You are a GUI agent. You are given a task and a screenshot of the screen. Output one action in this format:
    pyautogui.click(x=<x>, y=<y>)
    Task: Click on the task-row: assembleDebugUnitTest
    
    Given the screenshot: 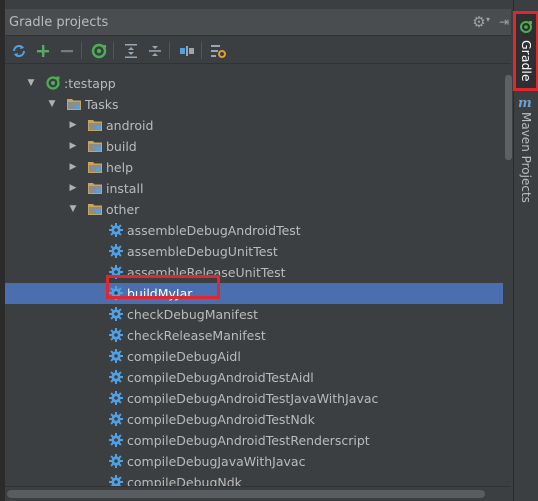 What is the action you would take?
    pyautogui.click(x=254, y=251)
    